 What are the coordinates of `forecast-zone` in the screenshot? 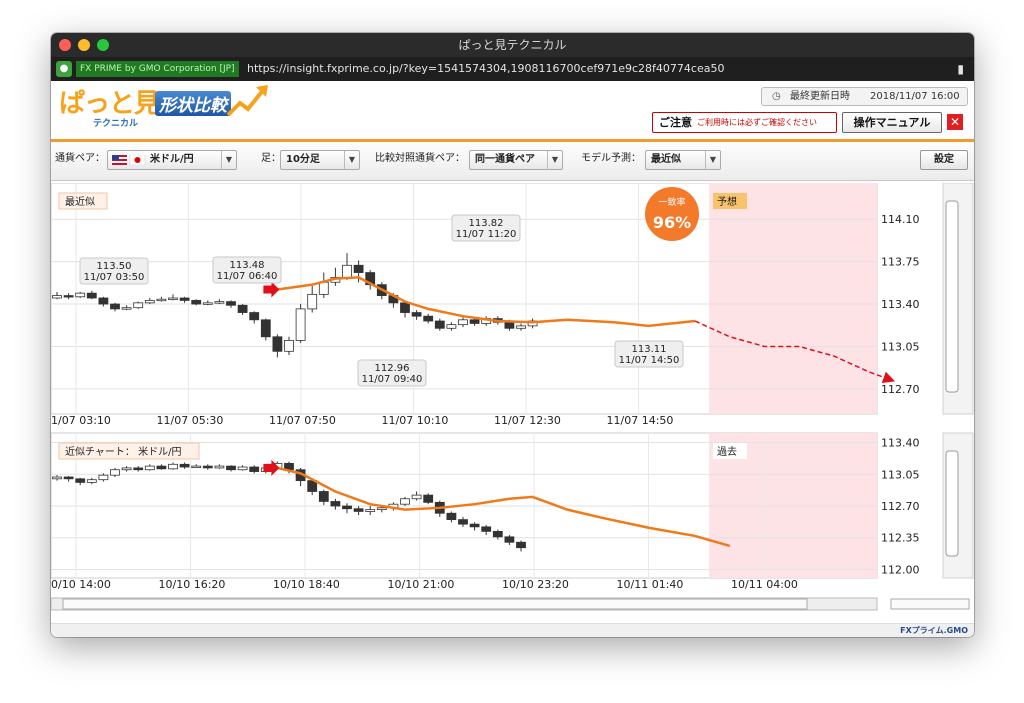 It's located at (793, 298).